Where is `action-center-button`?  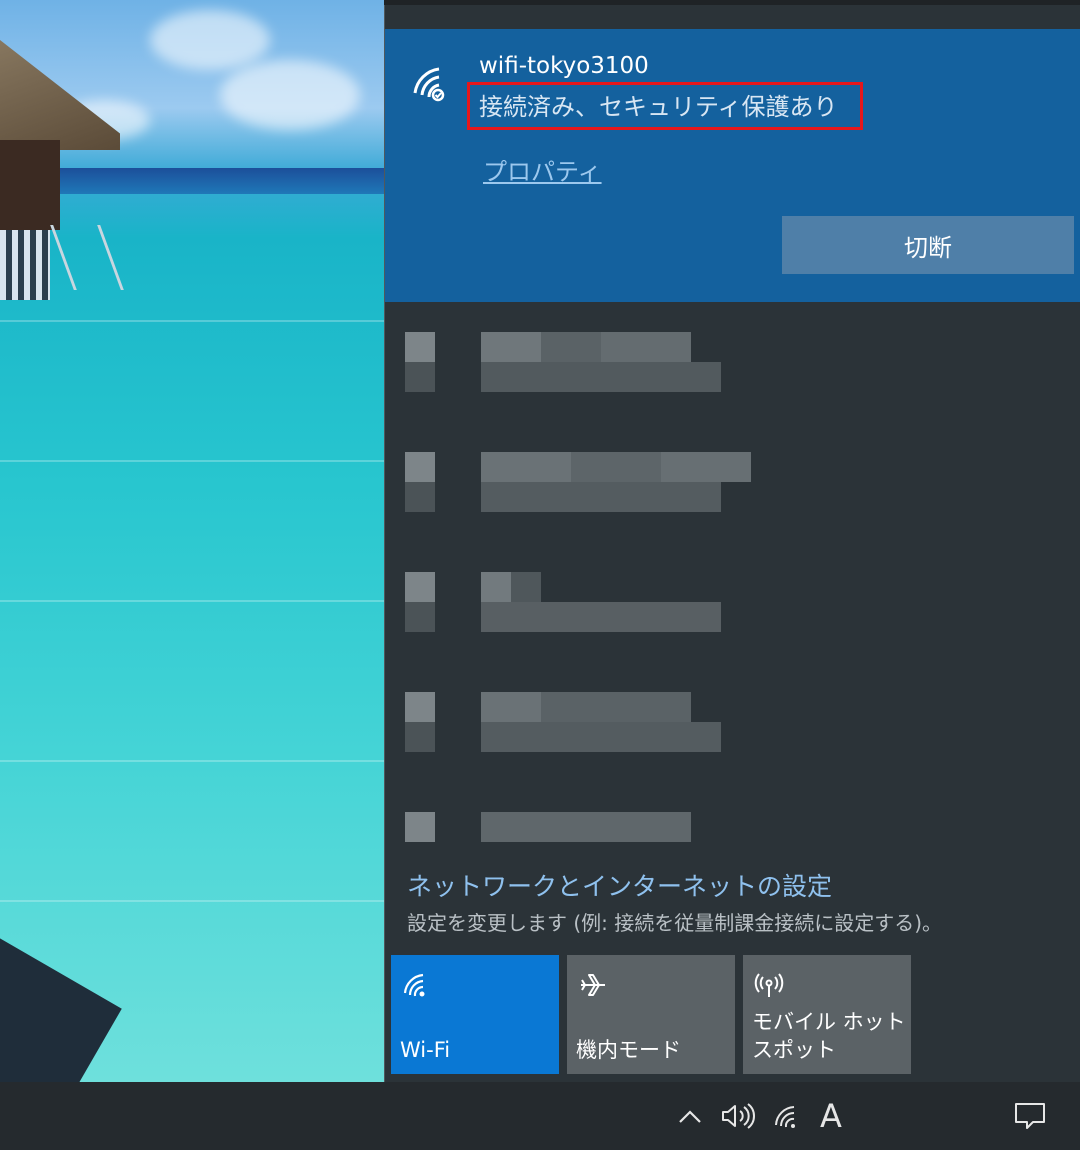
action-center-button is located at coordinates (1030, 1116).